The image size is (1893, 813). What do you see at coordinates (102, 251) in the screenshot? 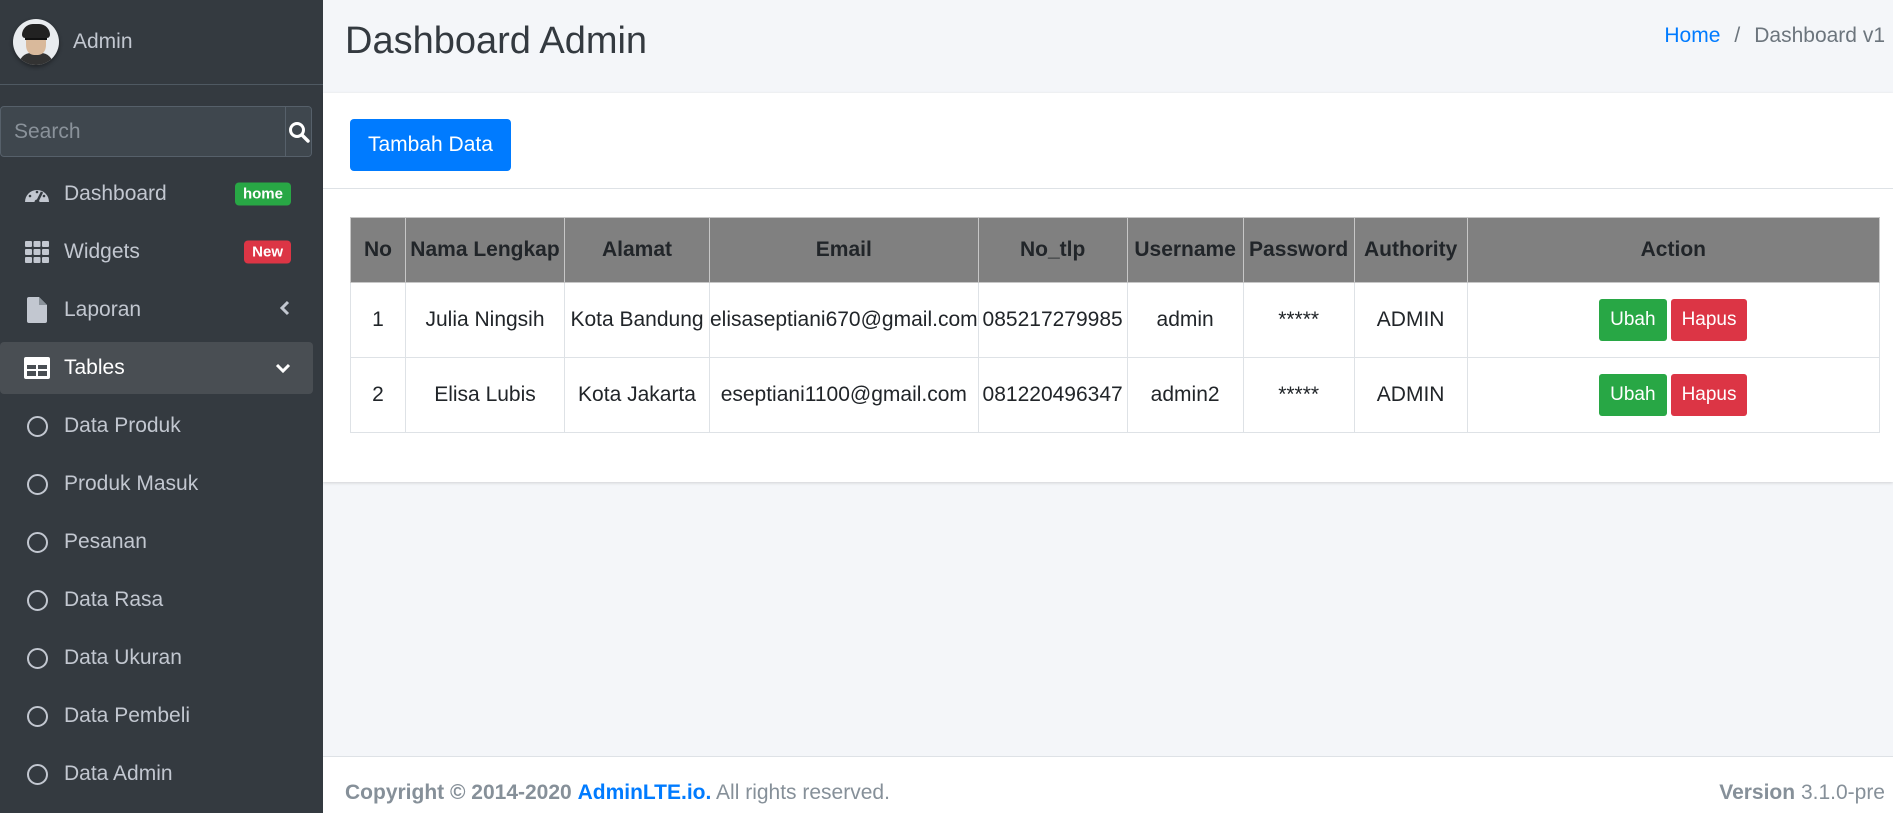
I see `sidebar-item-label: Widgets` at bounding box center [102, 251].